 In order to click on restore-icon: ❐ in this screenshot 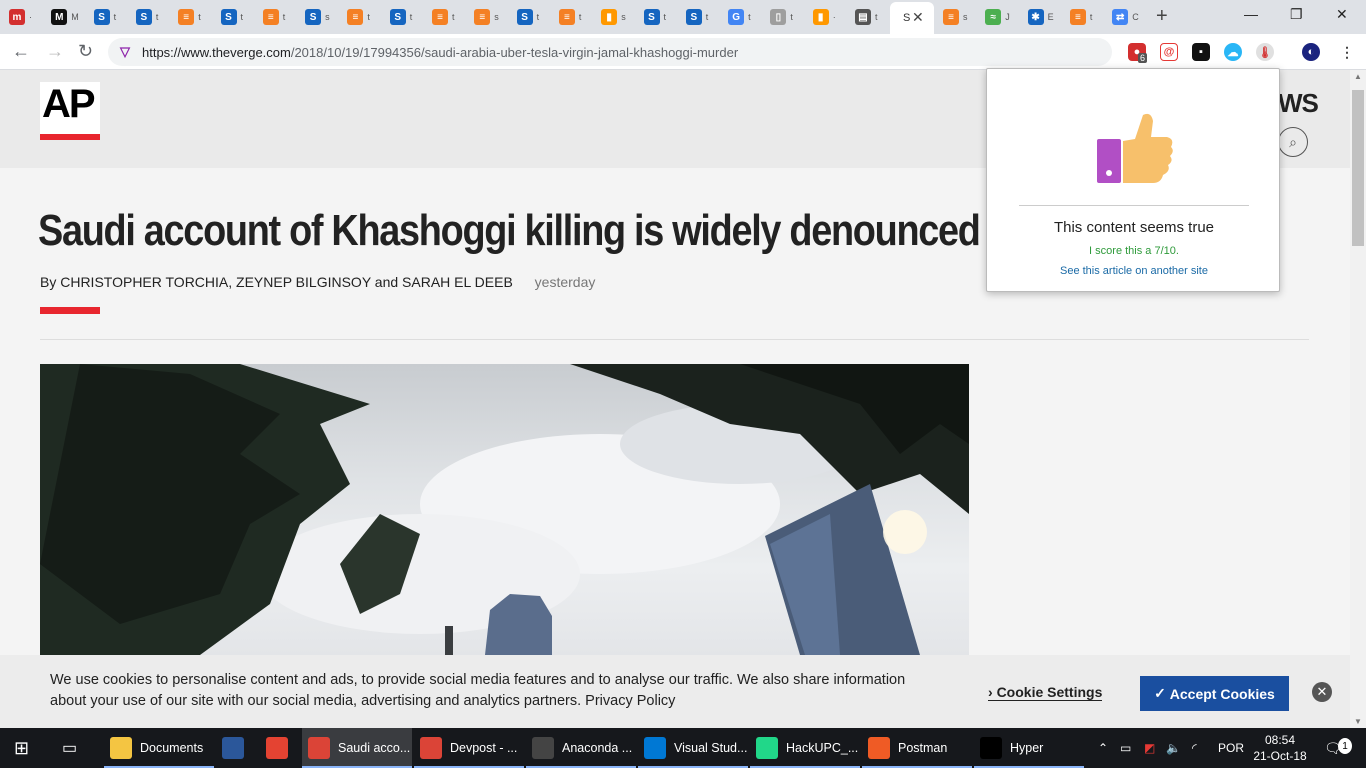, I will do `click(1296, 14)`.